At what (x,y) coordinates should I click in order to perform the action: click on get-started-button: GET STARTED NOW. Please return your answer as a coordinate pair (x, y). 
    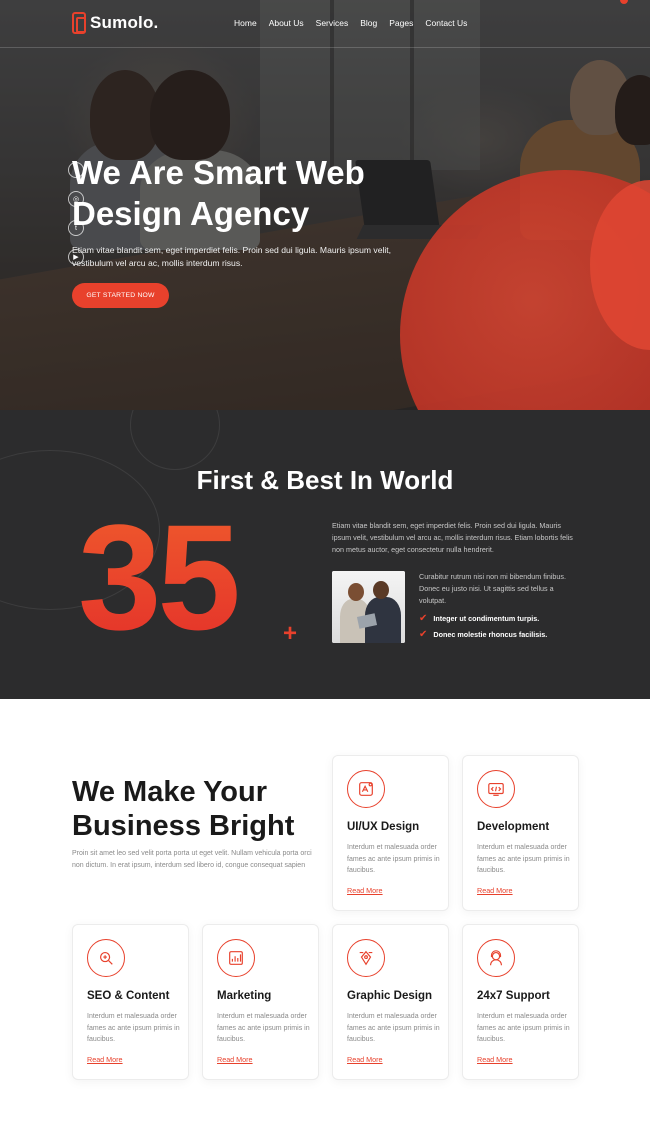
    Looking at the image, I should click on (120, 295).